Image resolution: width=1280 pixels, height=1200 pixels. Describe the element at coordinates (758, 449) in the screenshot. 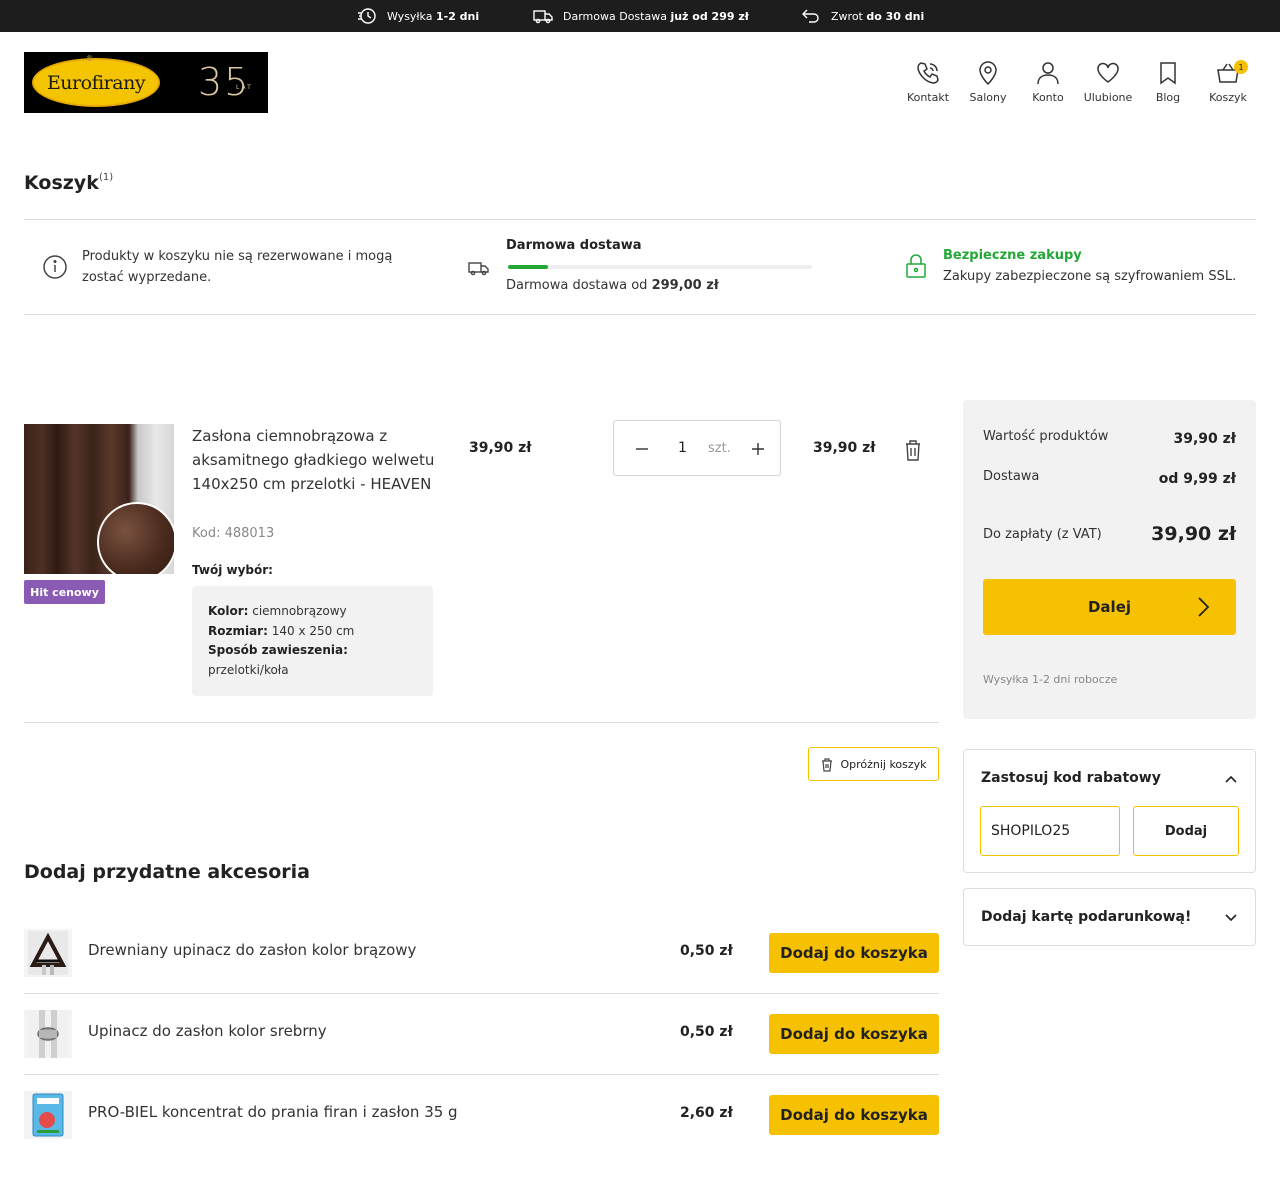

I see `quantity-increase-button` at that location.